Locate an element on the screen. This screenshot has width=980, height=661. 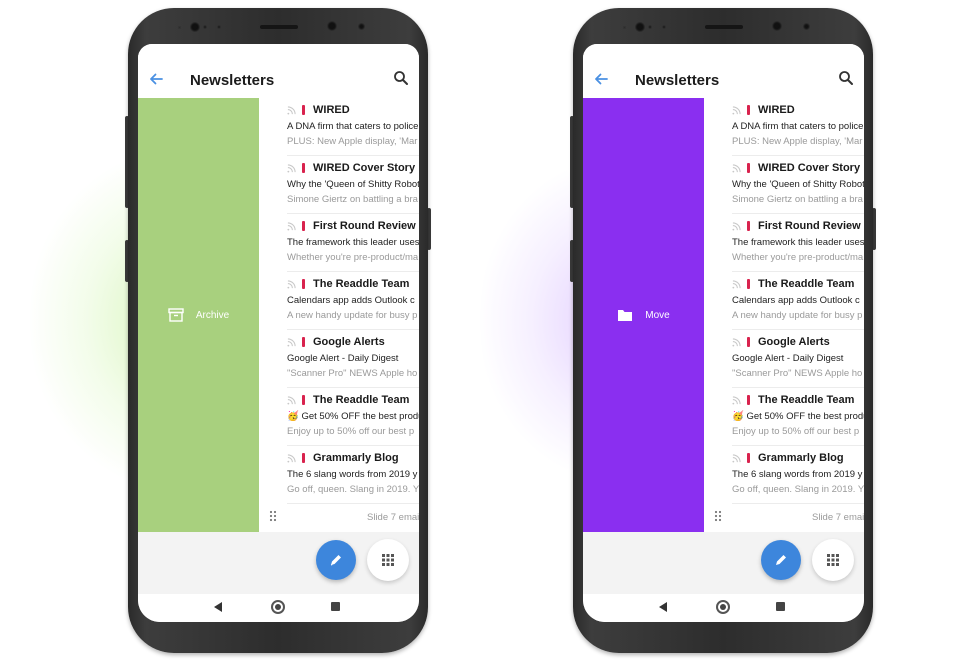
android-nav-bar is located at coordinates (278, 608).